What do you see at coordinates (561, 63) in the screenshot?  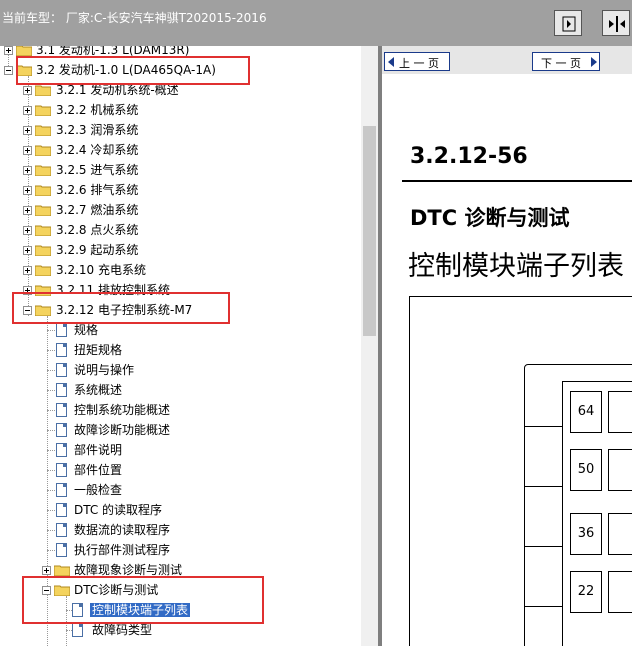 I see `next-page-label: 下 一 页` at bounding box center [561, 63].